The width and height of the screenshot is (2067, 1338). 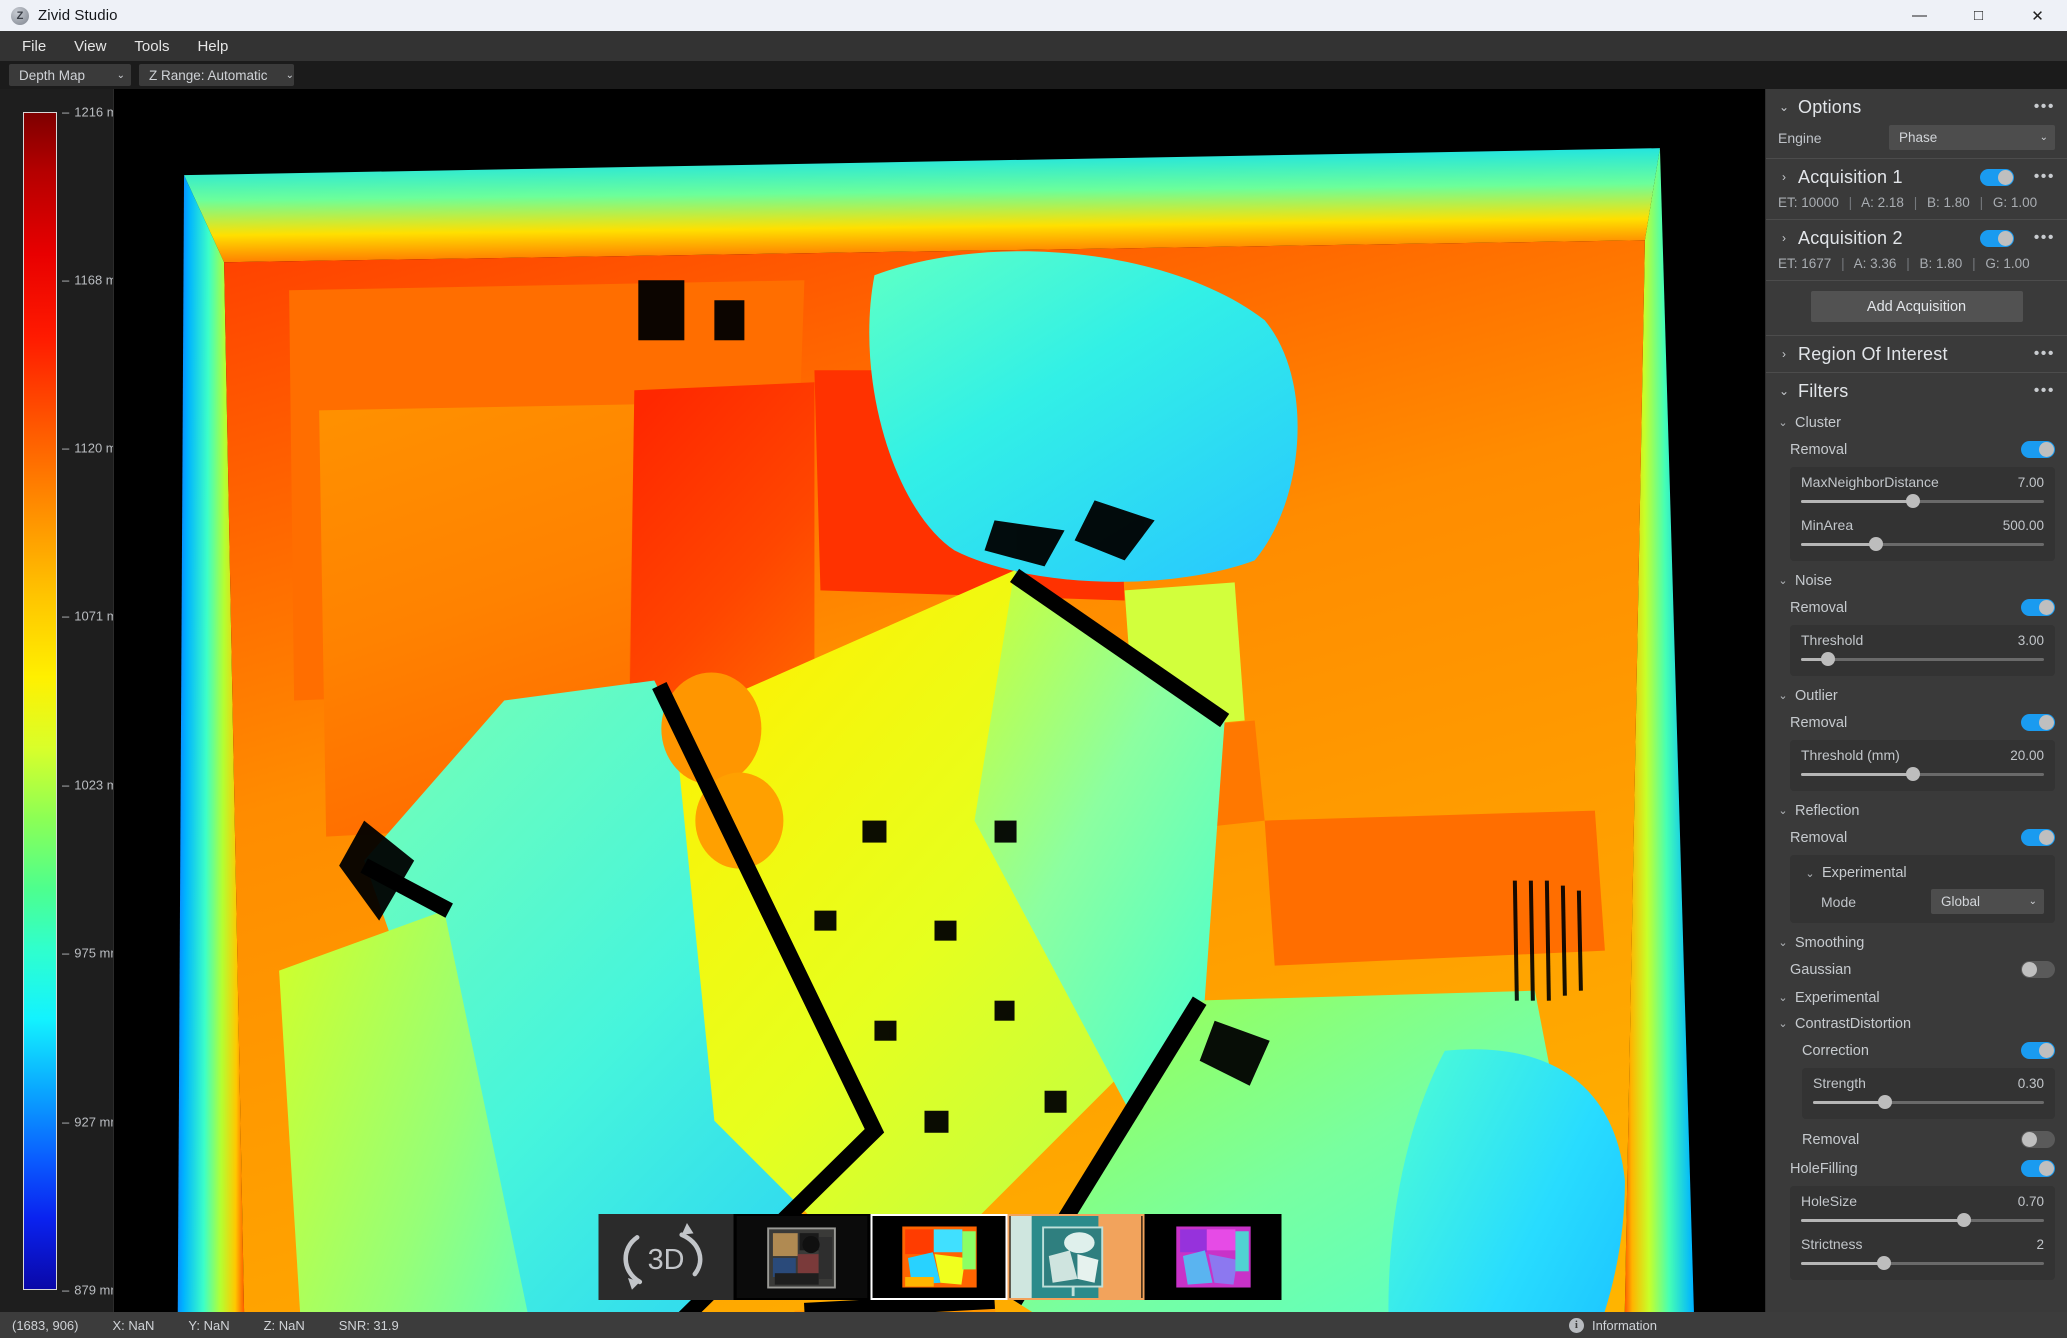 What do you see at coordinates (2044, 107) in the screenshot?
I see `options-more-icon: •••` at bounding box center [2044, 107].